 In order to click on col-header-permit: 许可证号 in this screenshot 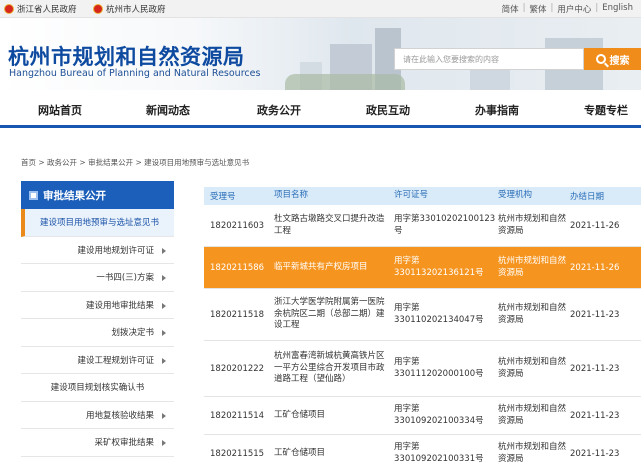, I will do `click(411, 195)`.